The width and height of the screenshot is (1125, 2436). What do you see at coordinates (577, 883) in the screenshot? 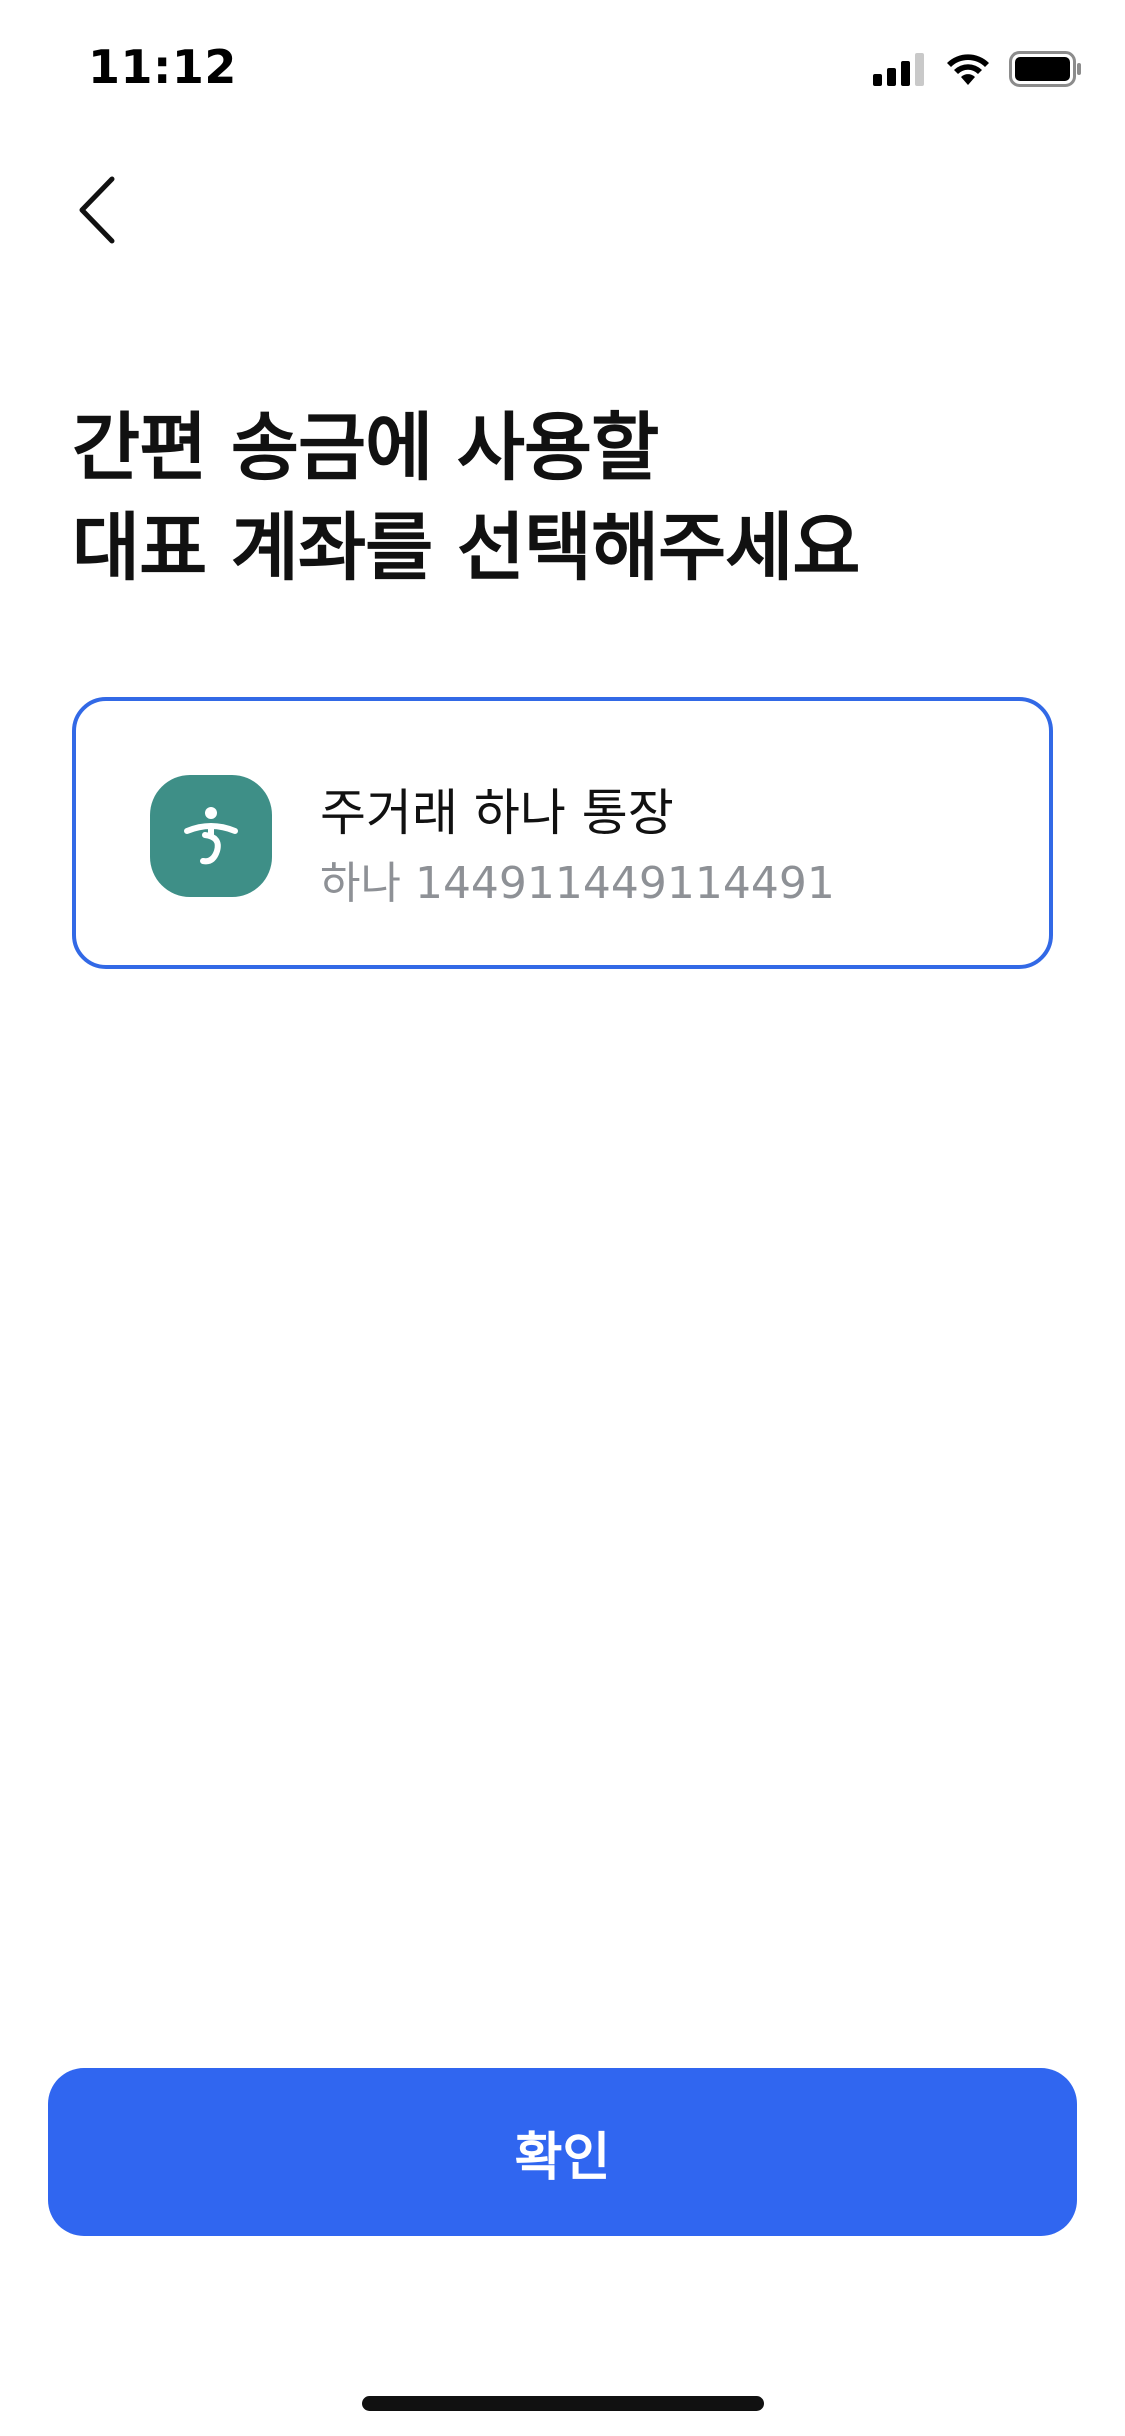
I see `account-number: 하나 144911449114491` at bounding box center [577, 883].